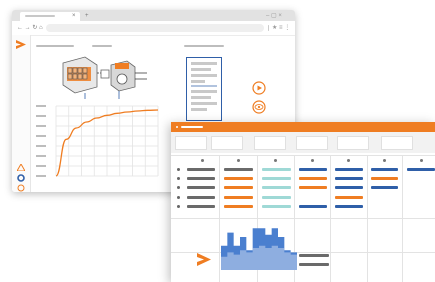  What do you see at coordinates (274, 16) in the screenshot?
I see `window-controls: – ▢ ×` at bounding box center [274, 16].